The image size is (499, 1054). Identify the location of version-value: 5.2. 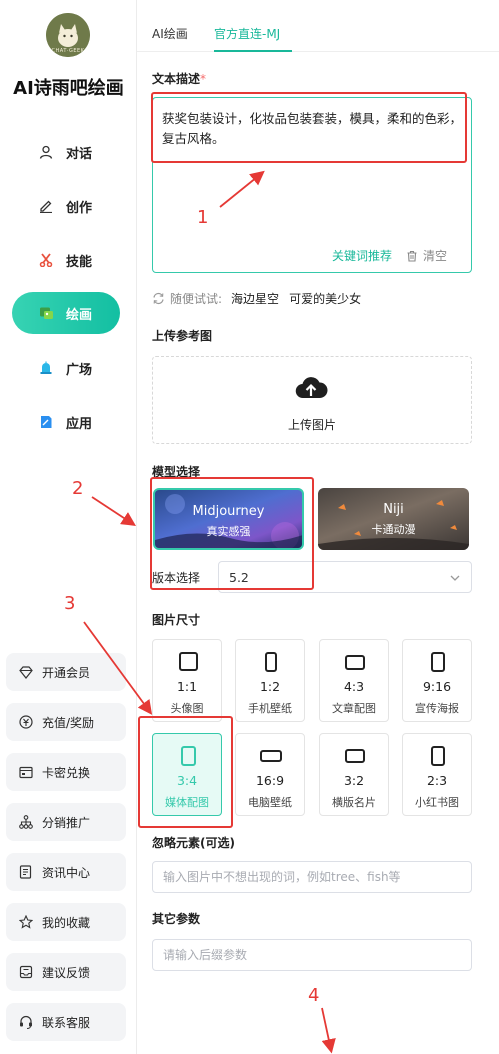
(239, 577).